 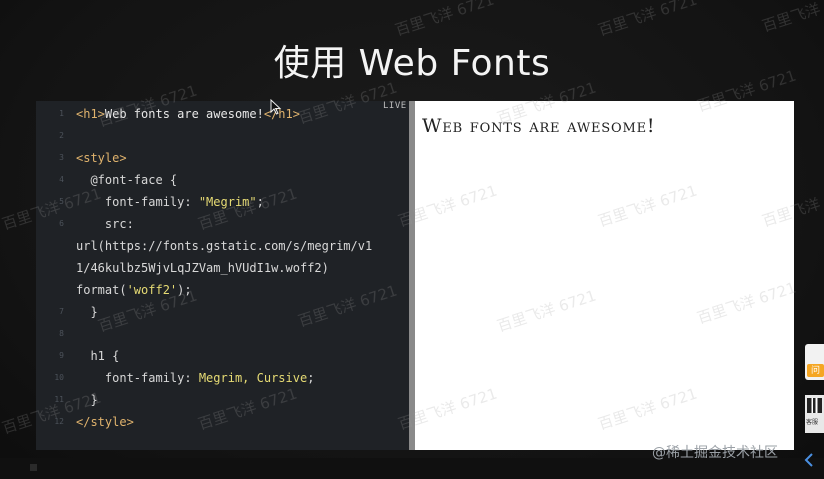 I want to click on code-text: <style>, so click(x=101, y=158).